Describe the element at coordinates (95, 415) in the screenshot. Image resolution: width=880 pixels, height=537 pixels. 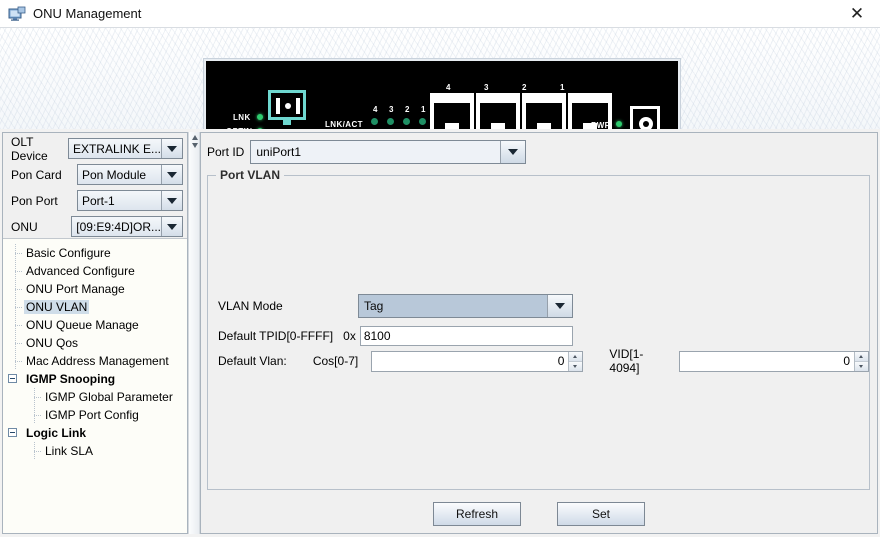
I see `tree-item-igmp-port-config: IGMP Port Config` at that location.